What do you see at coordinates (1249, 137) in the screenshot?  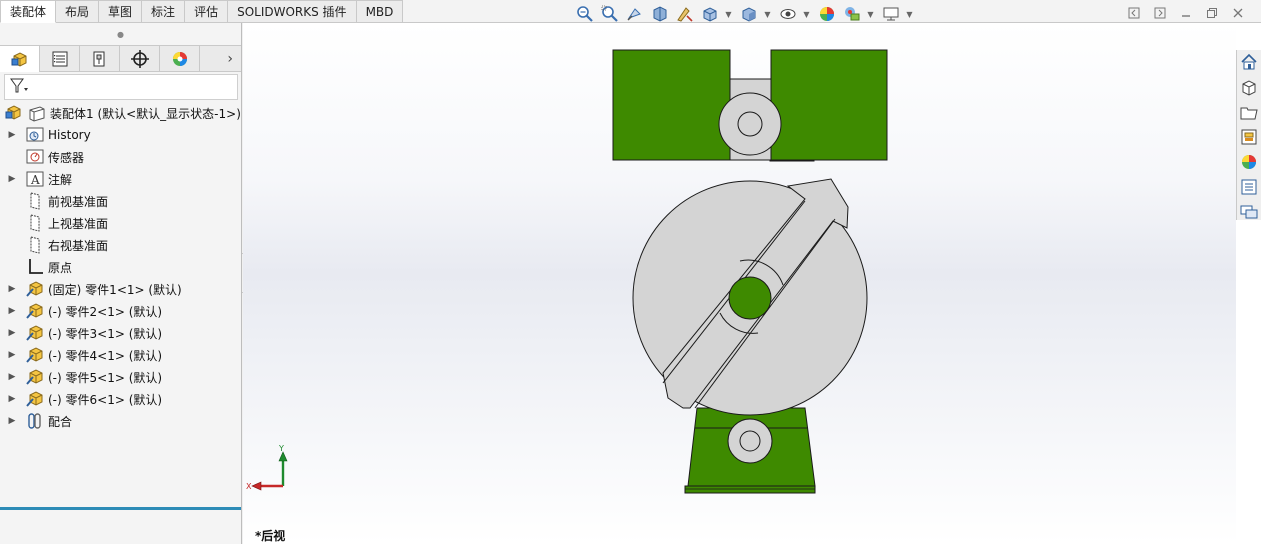 I see `view-palette-icon` at bounding box center [1249, 137].